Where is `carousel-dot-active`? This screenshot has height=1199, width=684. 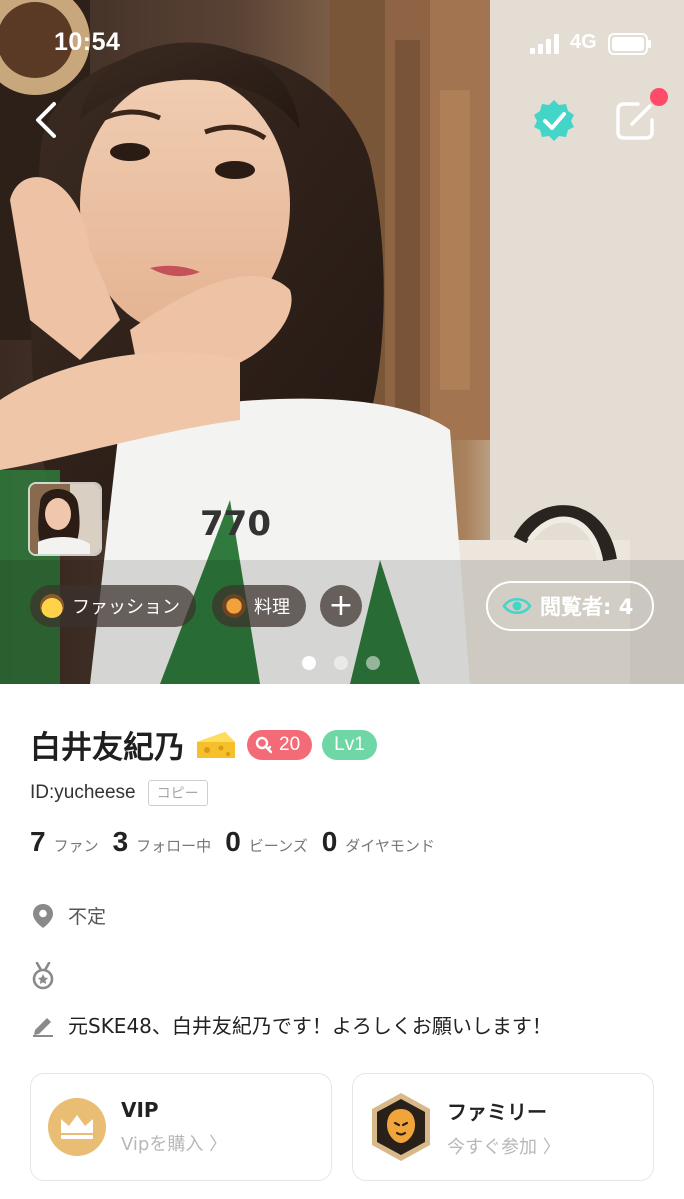
carousel-dot-active is located at coordinates (309, 663).